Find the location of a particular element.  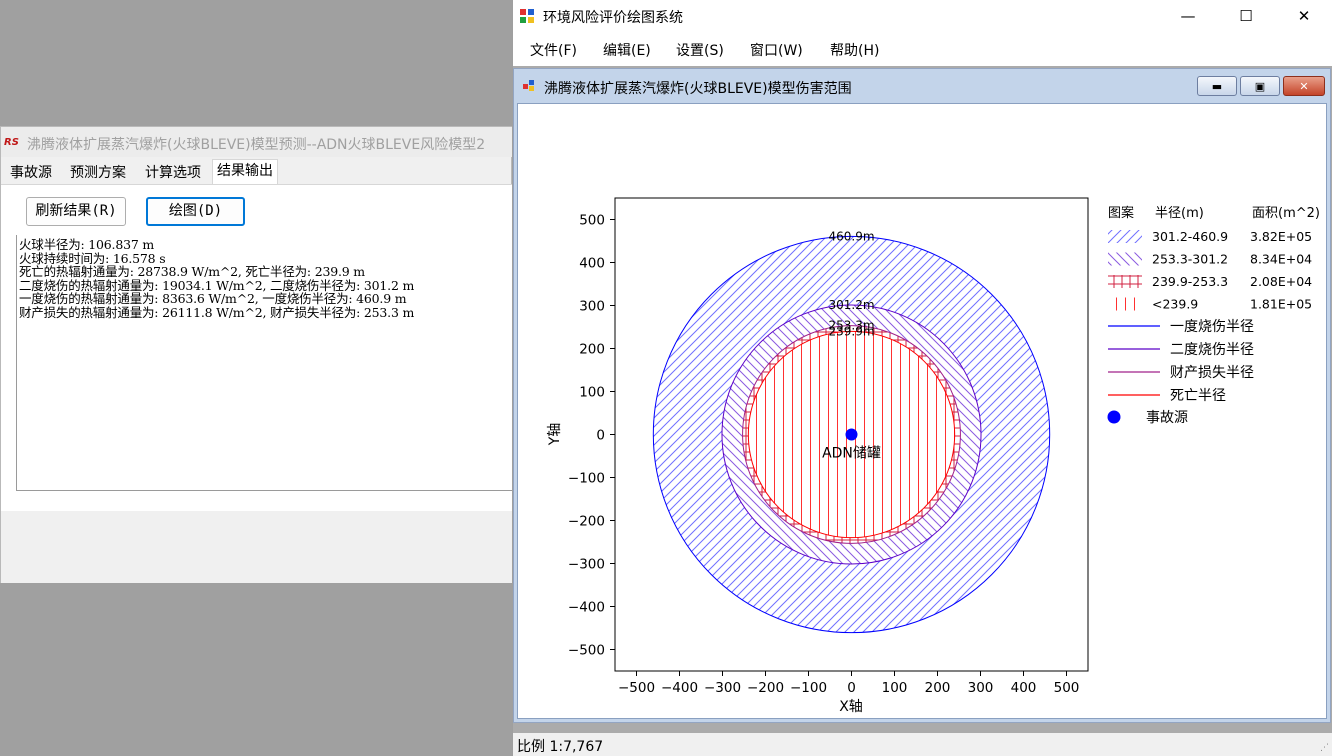

child-window-icon is located at coordinates (528, 85).